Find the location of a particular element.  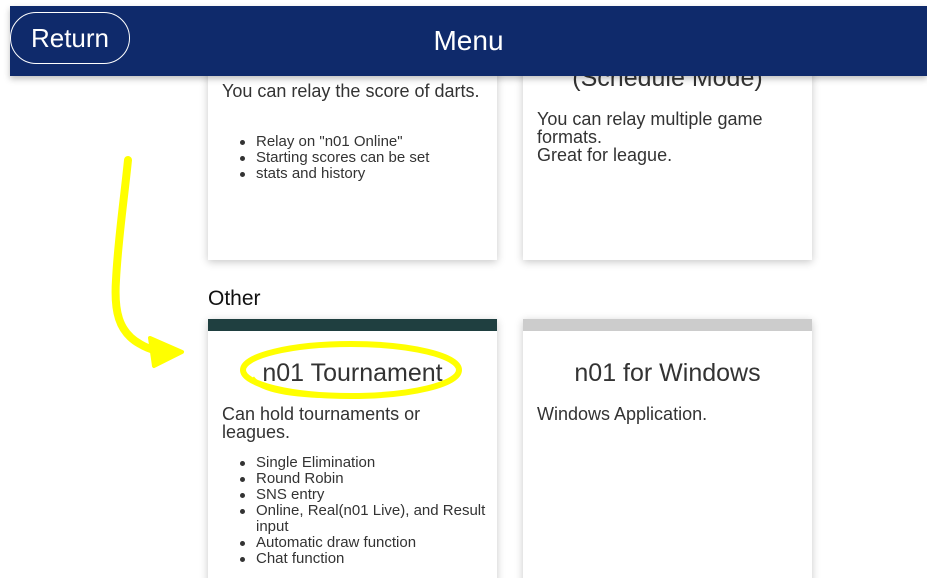

list-item: stats and history is located at coordinates (363, 174).